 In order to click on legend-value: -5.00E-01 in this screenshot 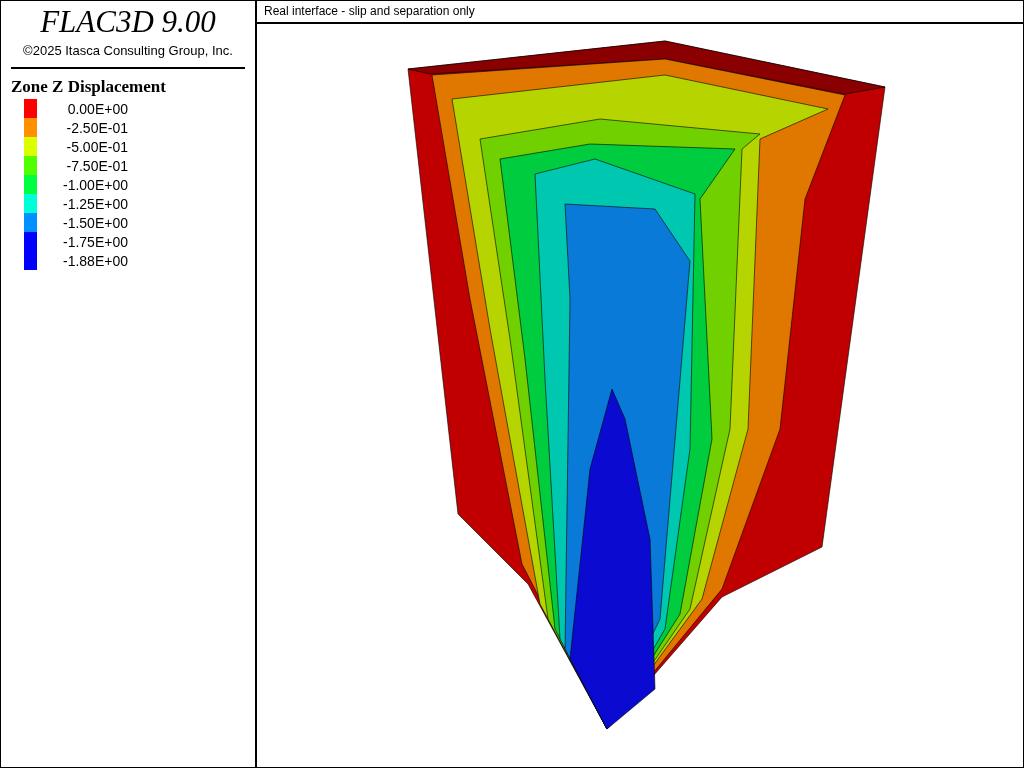, I will do `click(96, 146)`.